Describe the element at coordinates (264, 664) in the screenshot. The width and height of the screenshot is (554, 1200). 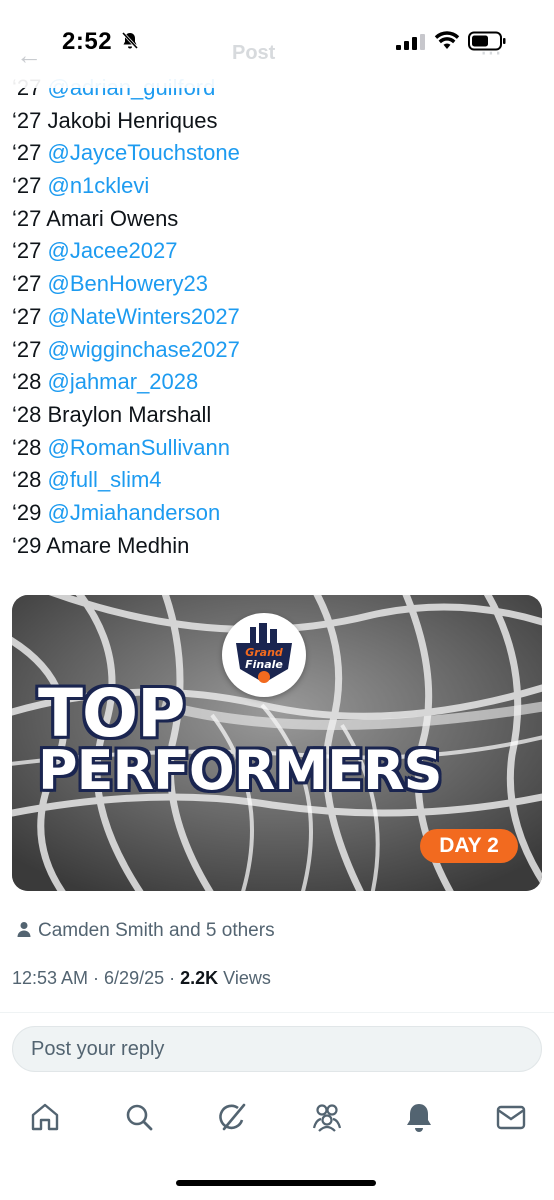
I see `logo-line2-text: Finale` at that location.